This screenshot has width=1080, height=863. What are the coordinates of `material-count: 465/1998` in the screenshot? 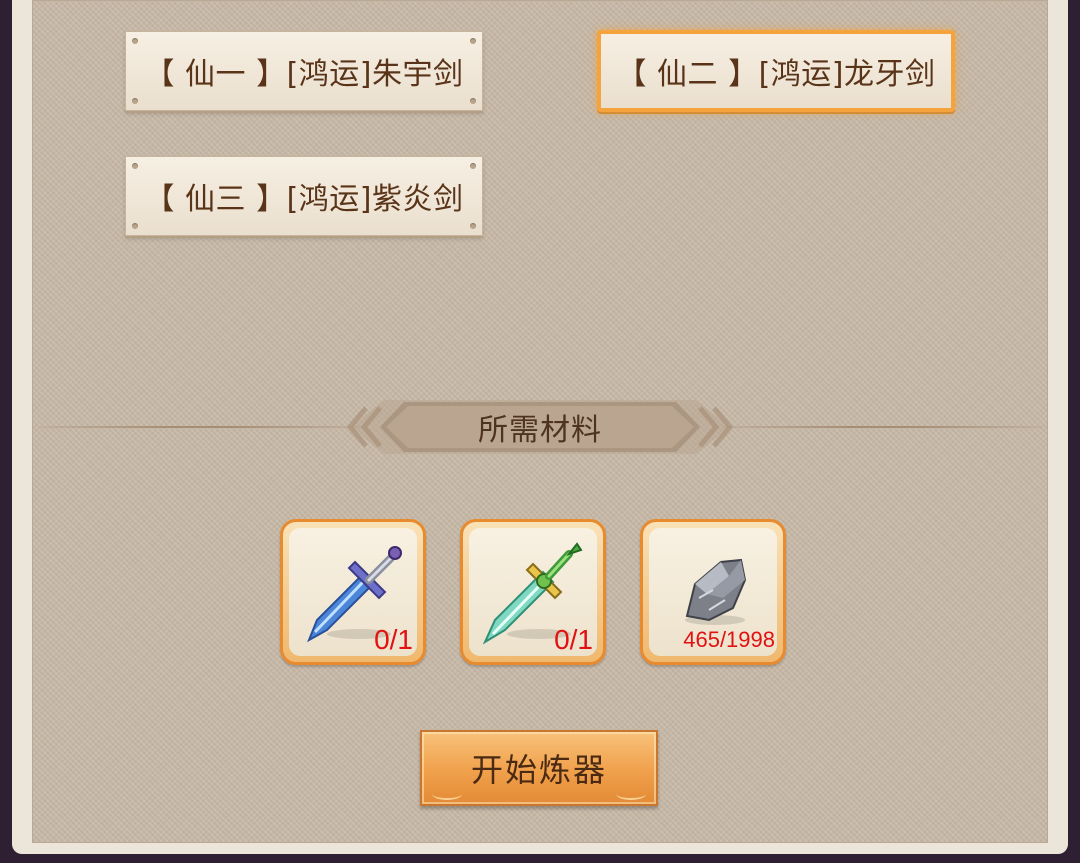 It's located at (729, 639).